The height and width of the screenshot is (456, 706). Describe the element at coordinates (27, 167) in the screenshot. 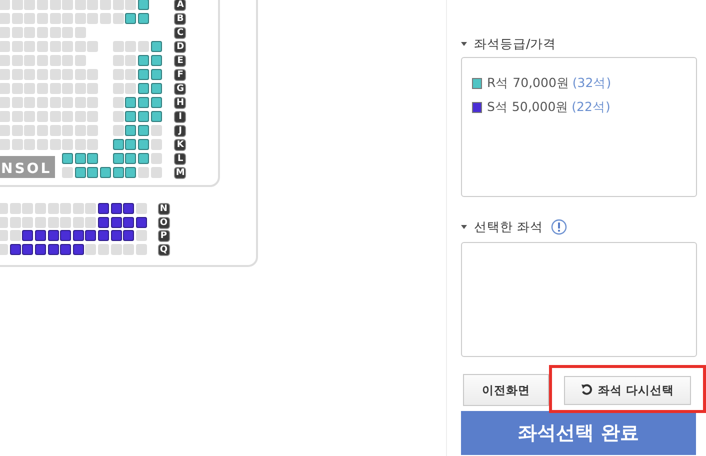

I see `console-label: NSOL` at that location.